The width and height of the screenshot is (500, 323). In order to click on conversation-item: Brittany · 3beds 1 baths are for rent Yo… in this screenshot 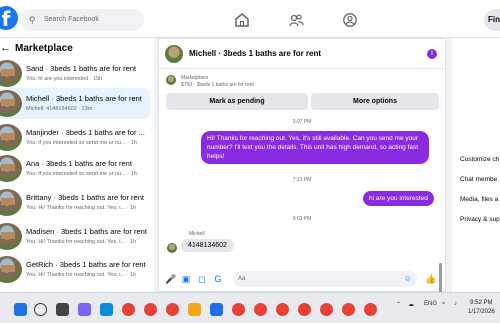, I will do `click(75, 202)`.